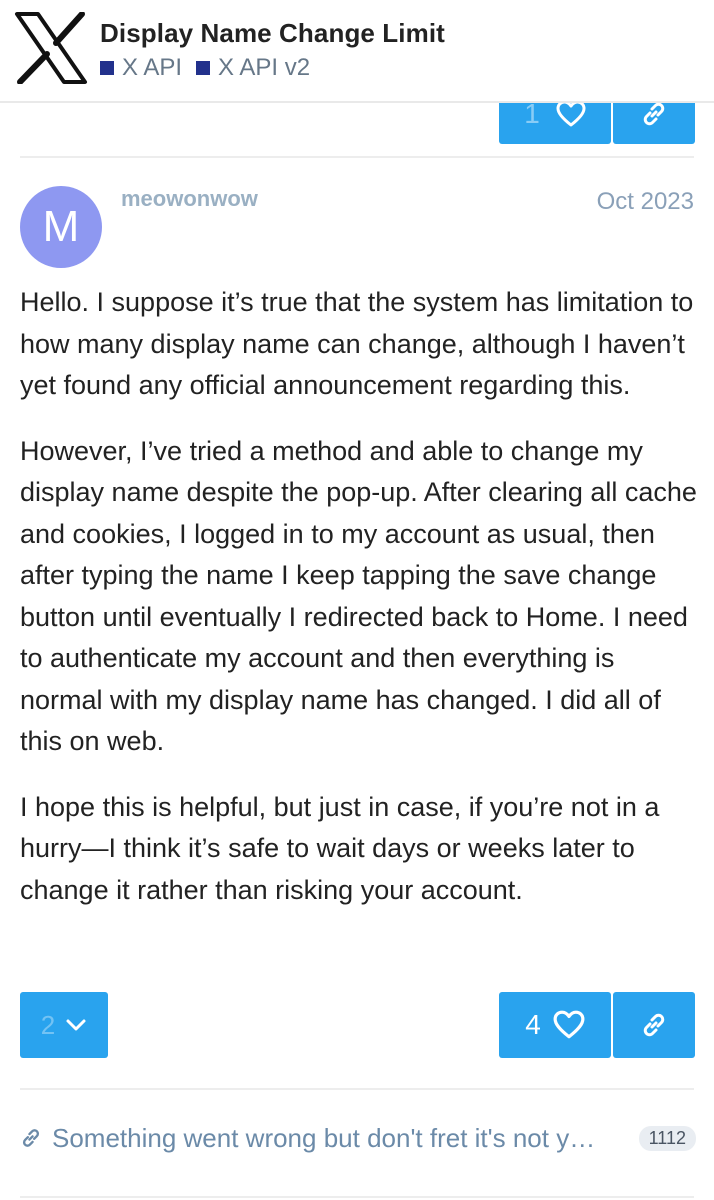  Describe the element at coordinates (667, 1138) in the screenshot. I see `link-click-count-badge: 1112` at that location.